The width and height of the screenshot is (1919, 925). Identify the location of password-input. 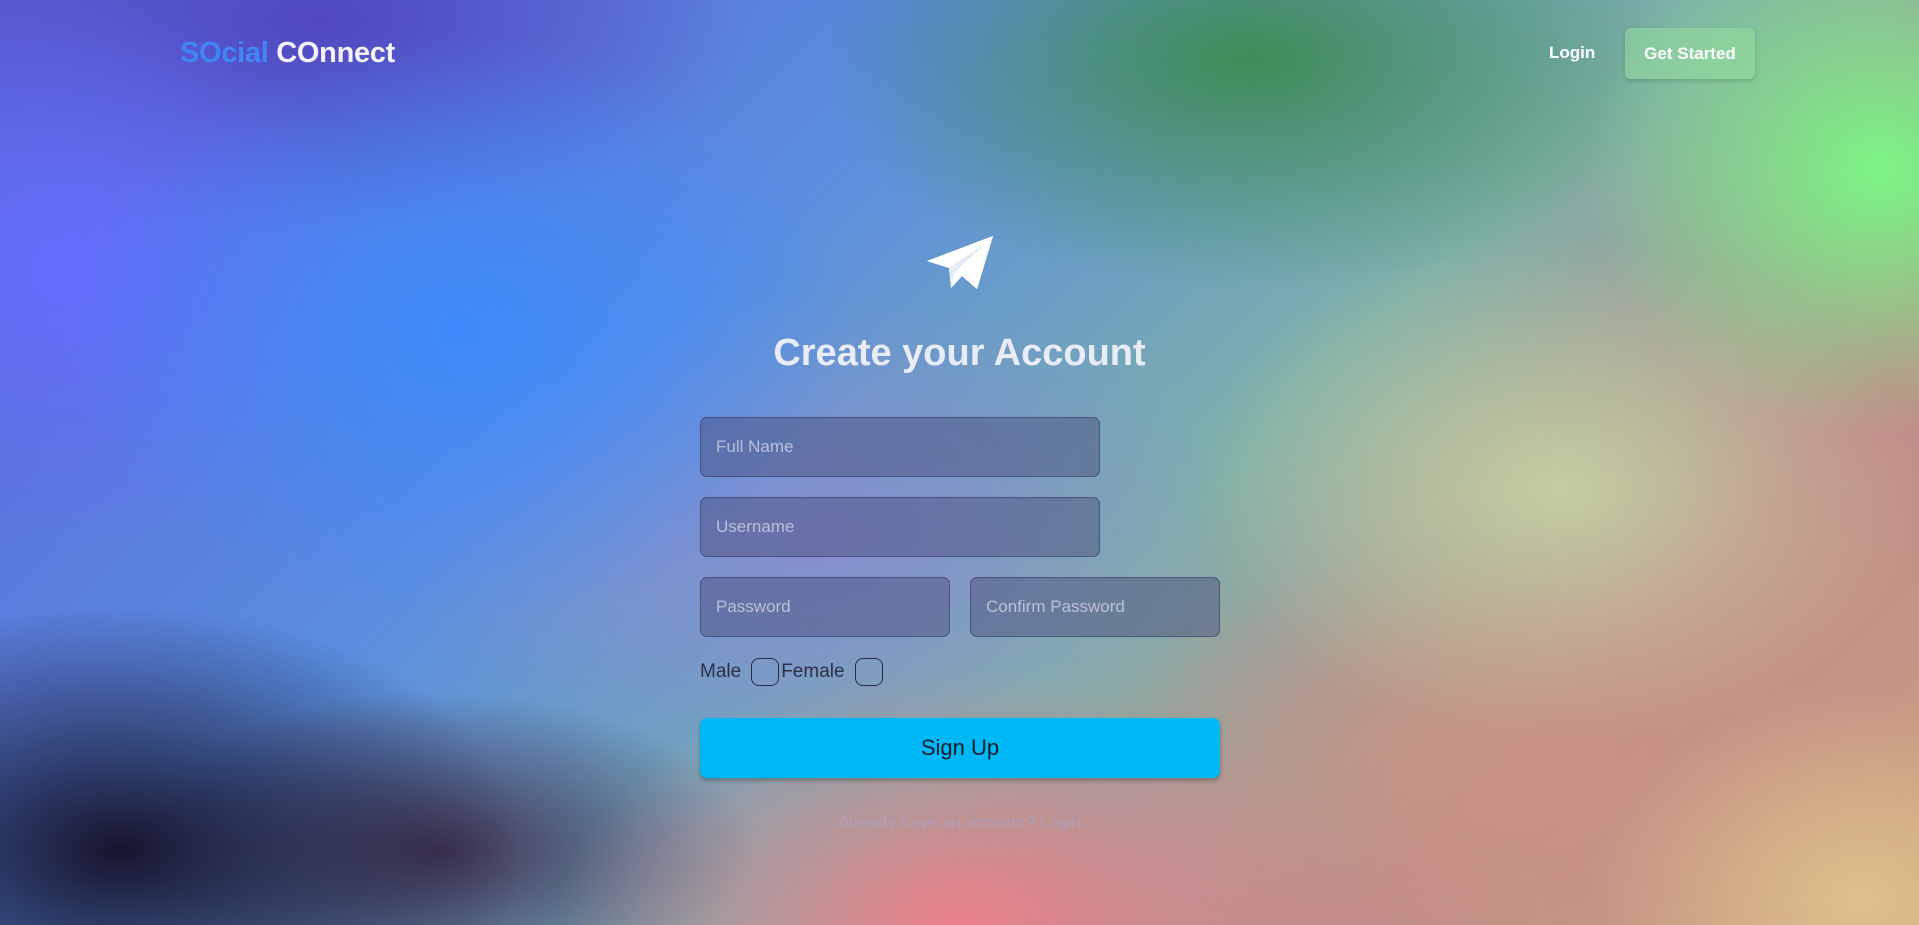
(825, 607).